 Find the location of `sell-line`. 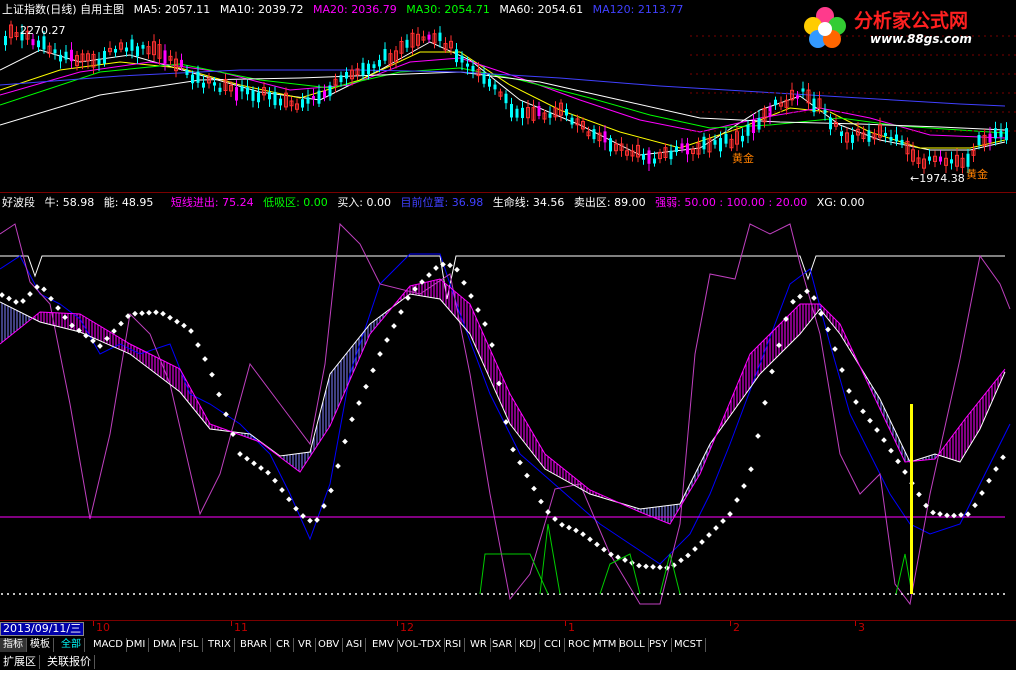

sell-line is located at coordinates (502, 277).